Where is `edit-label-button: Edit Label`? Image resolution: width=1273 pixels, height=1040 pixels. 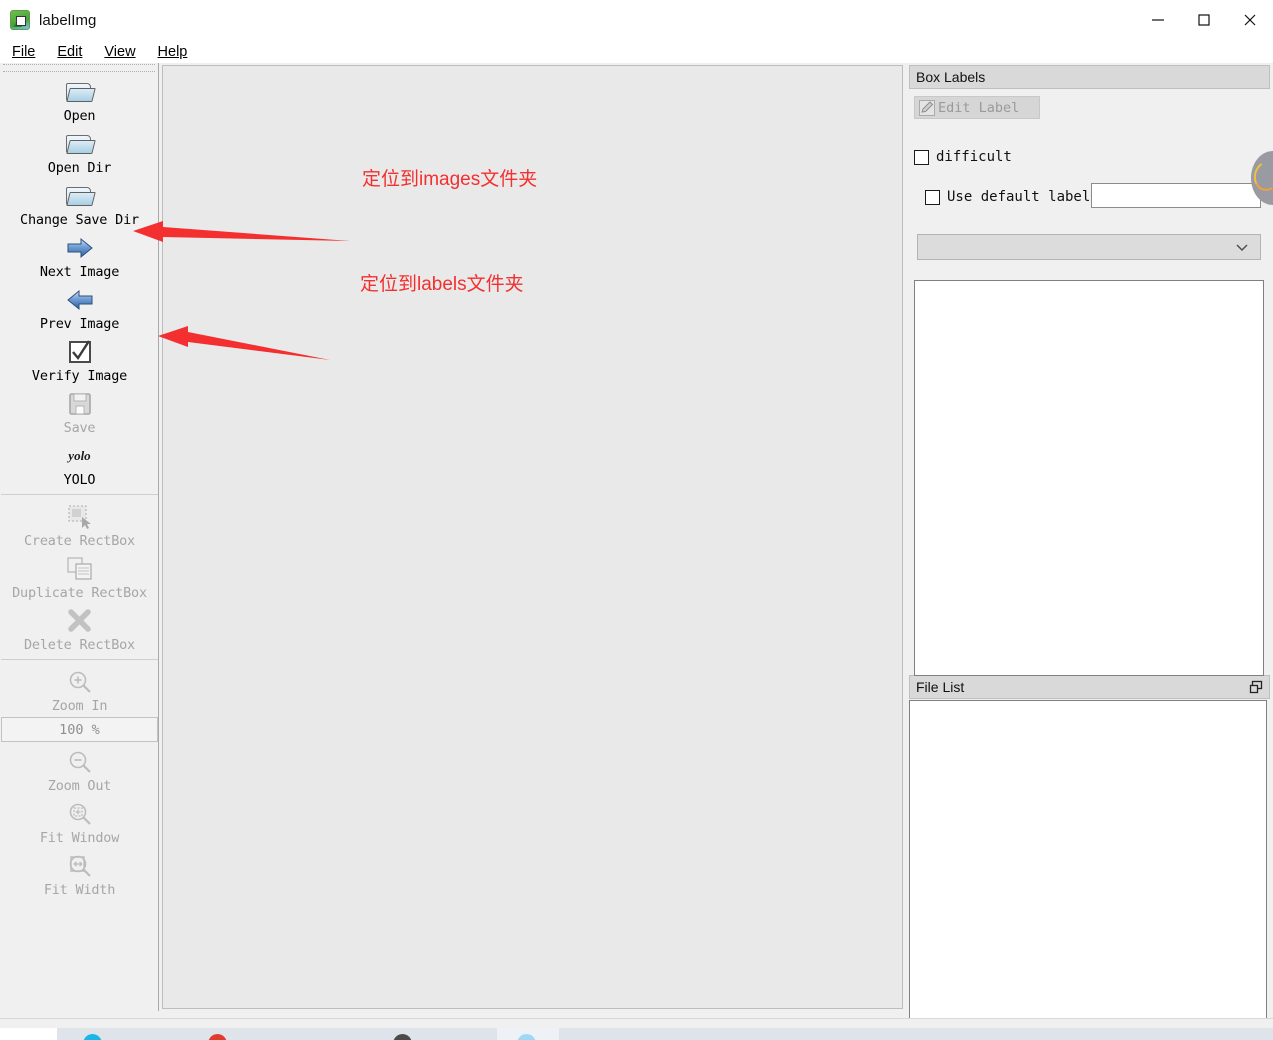
edit-label-button: Edit Label is located at coordinates (977, 107).